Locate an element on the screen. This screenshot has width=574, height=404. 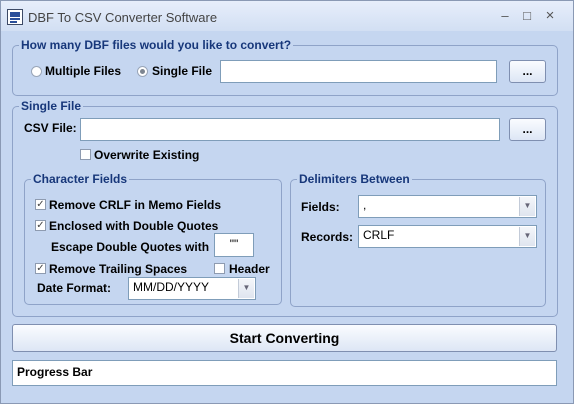
source-path-input is located at coordinates (358, 71).